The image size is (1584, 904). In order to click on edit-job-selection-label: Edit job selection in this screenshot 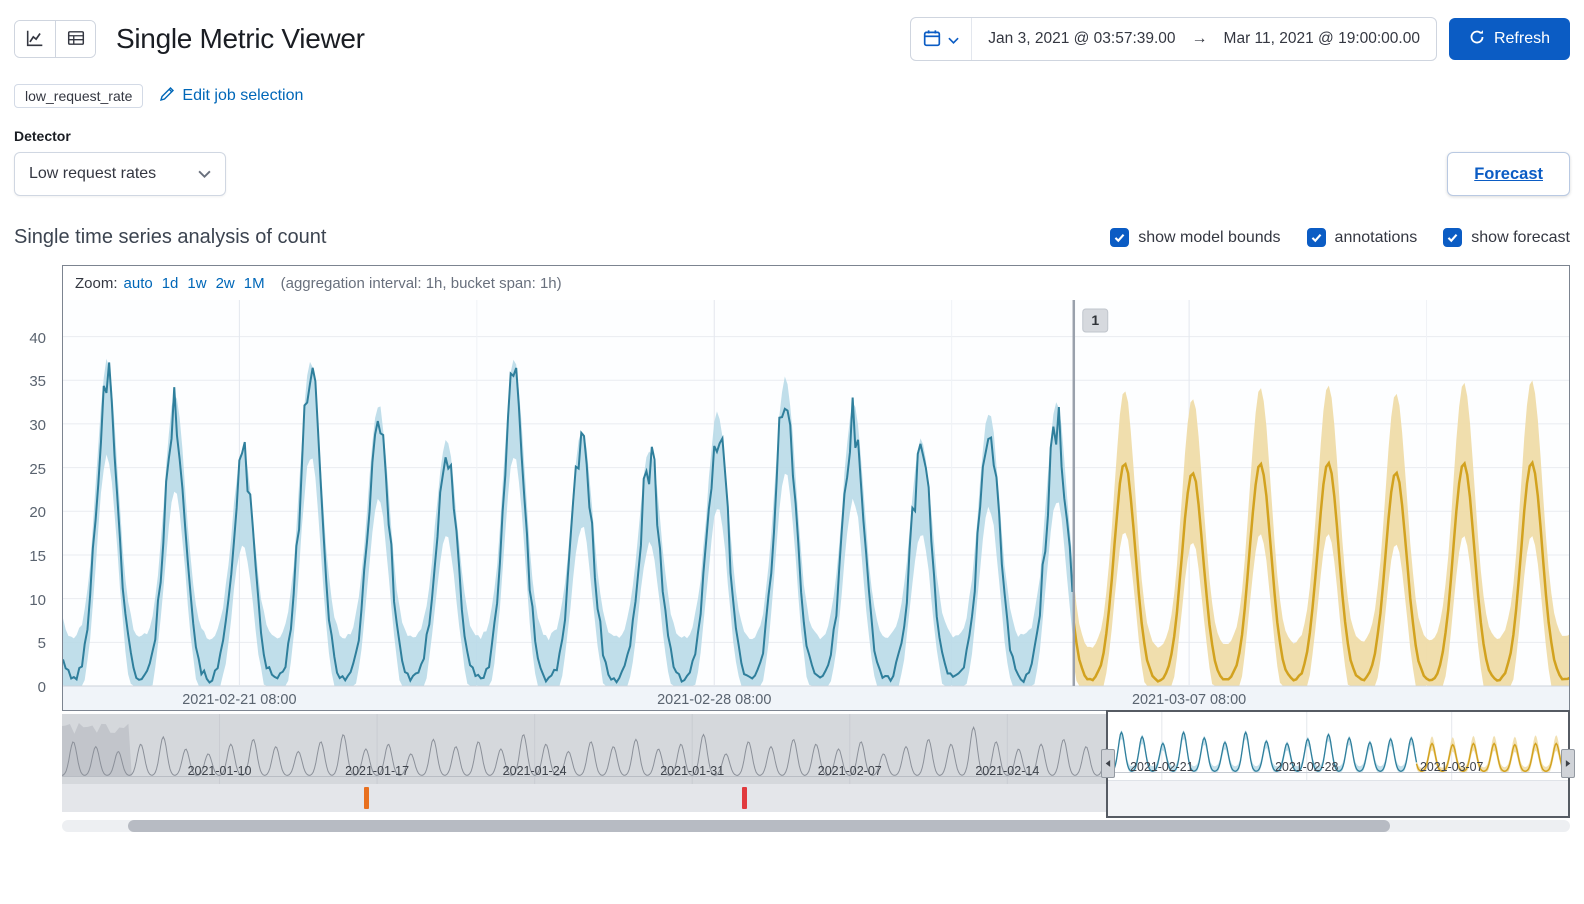, I will do `click(243, 95)`.